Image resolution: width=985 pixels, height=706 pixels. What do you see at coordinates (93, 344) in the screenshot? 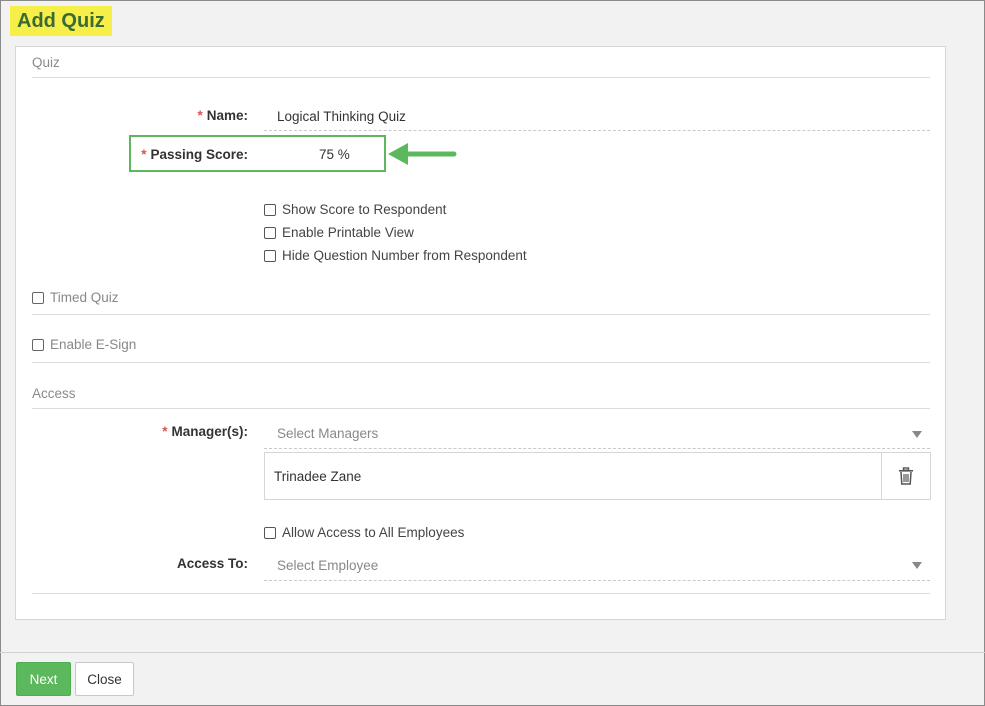
I see `esign-label: Enable E-Sign` at bounding box center [93, 344].